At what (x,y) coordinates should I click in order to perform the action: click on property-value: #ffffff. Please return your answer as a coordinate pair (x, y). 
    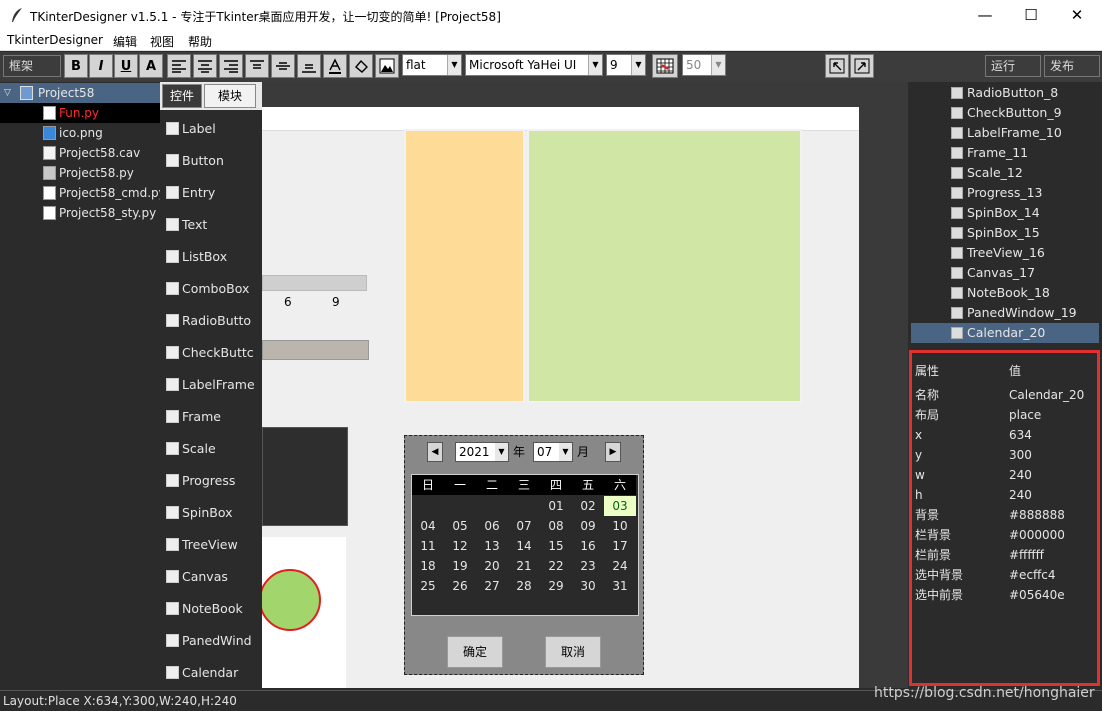
    Looking at the image, I should click on (1026, 555).